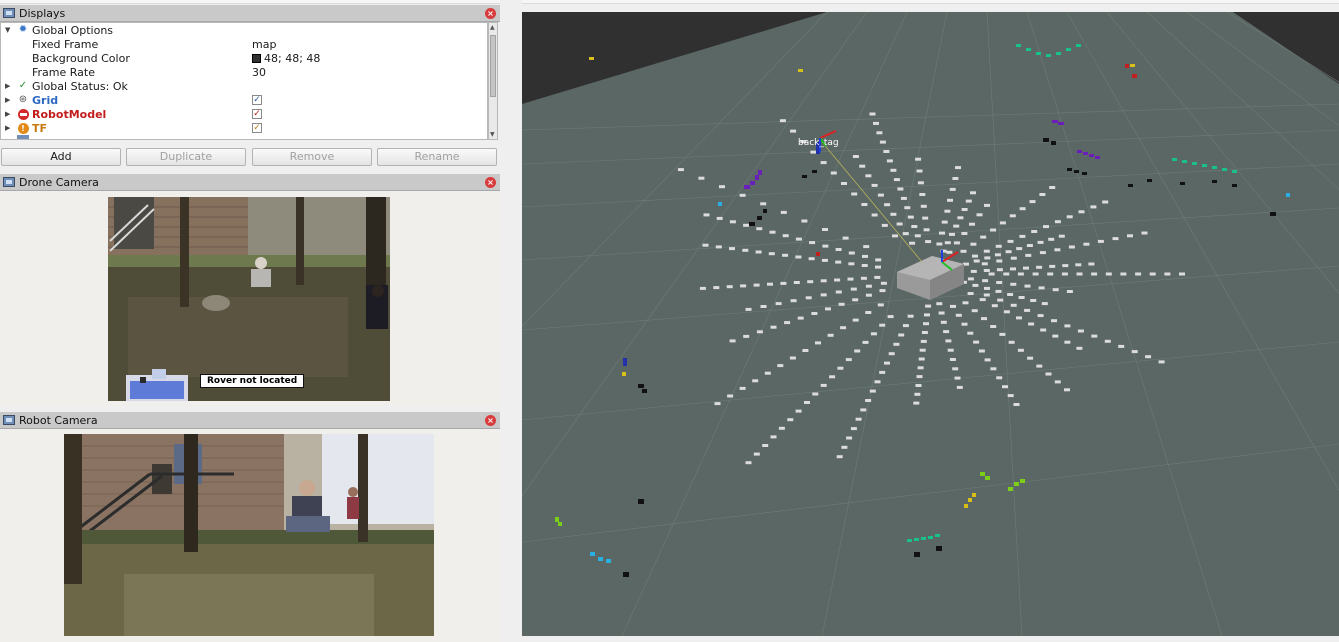  Describe the element at coordinates (244, 100) in the screenshot. I see `tree-row-grid: ▶ ⊛ Grid ✓` at that location.